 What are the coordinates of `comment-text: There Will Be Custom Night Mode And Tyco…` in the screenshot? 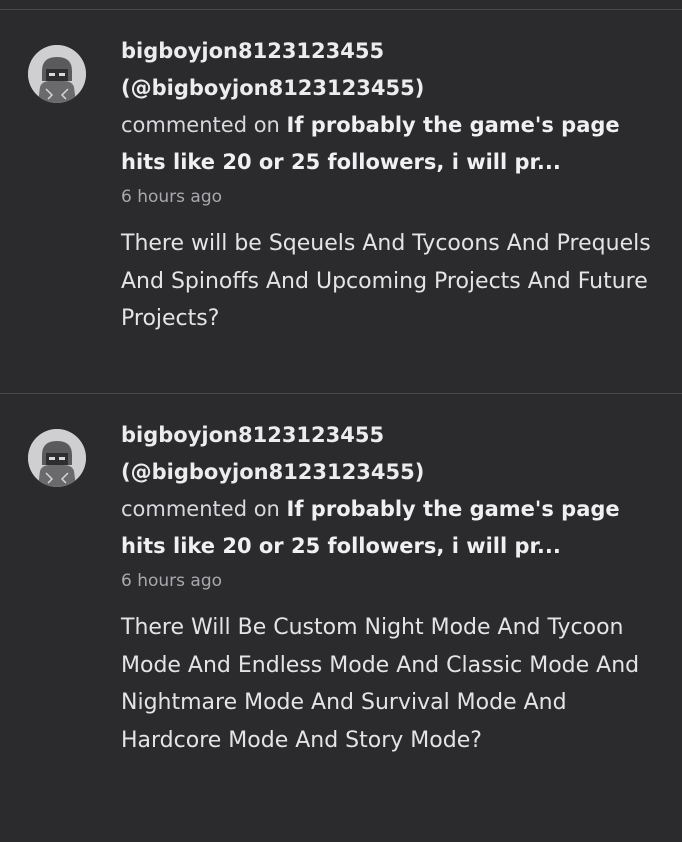 It's located at (380, 684).